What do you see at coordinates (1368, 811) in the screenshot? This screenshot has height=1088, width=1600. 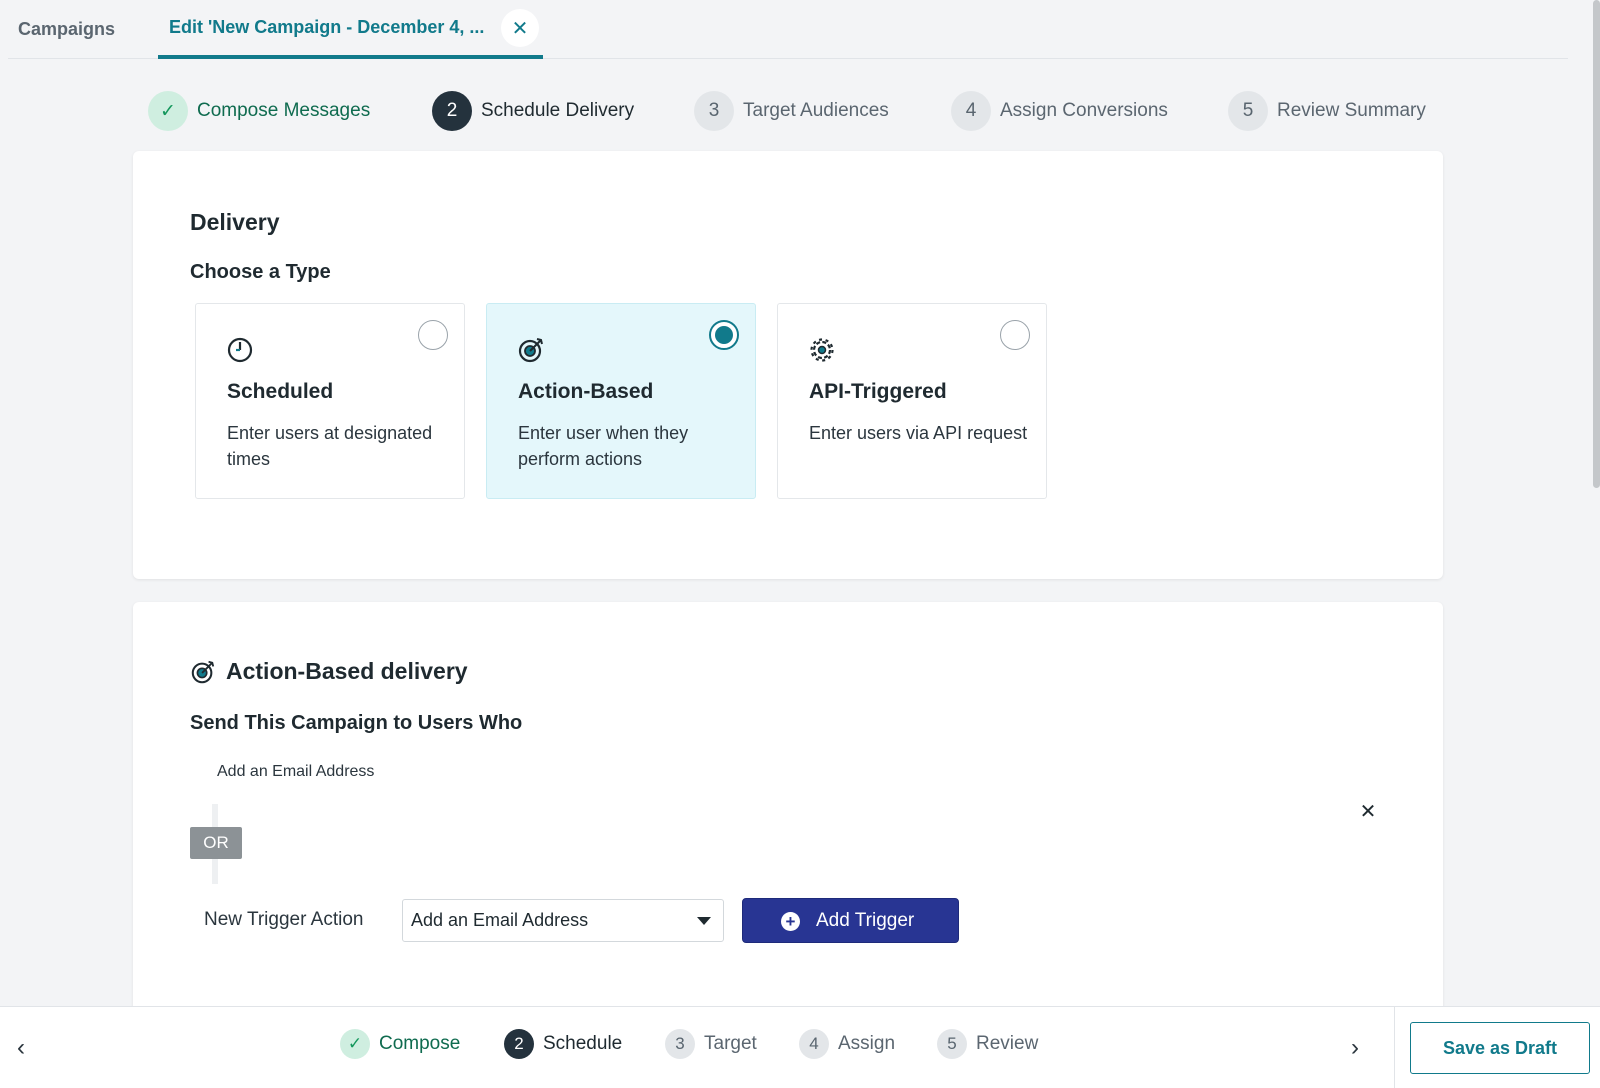 I see `remove-trigger-icon: ✕` at bounding box center [1368, 811].